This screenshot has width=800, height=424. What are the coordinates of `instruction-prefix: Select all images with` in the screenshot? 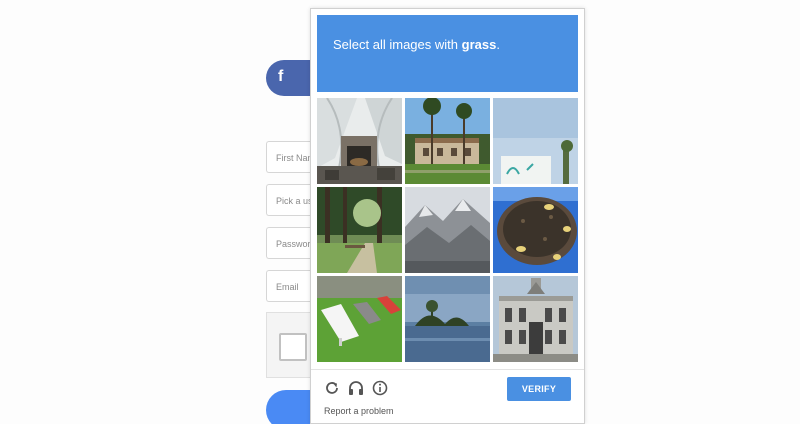 It's located at (397, 44).